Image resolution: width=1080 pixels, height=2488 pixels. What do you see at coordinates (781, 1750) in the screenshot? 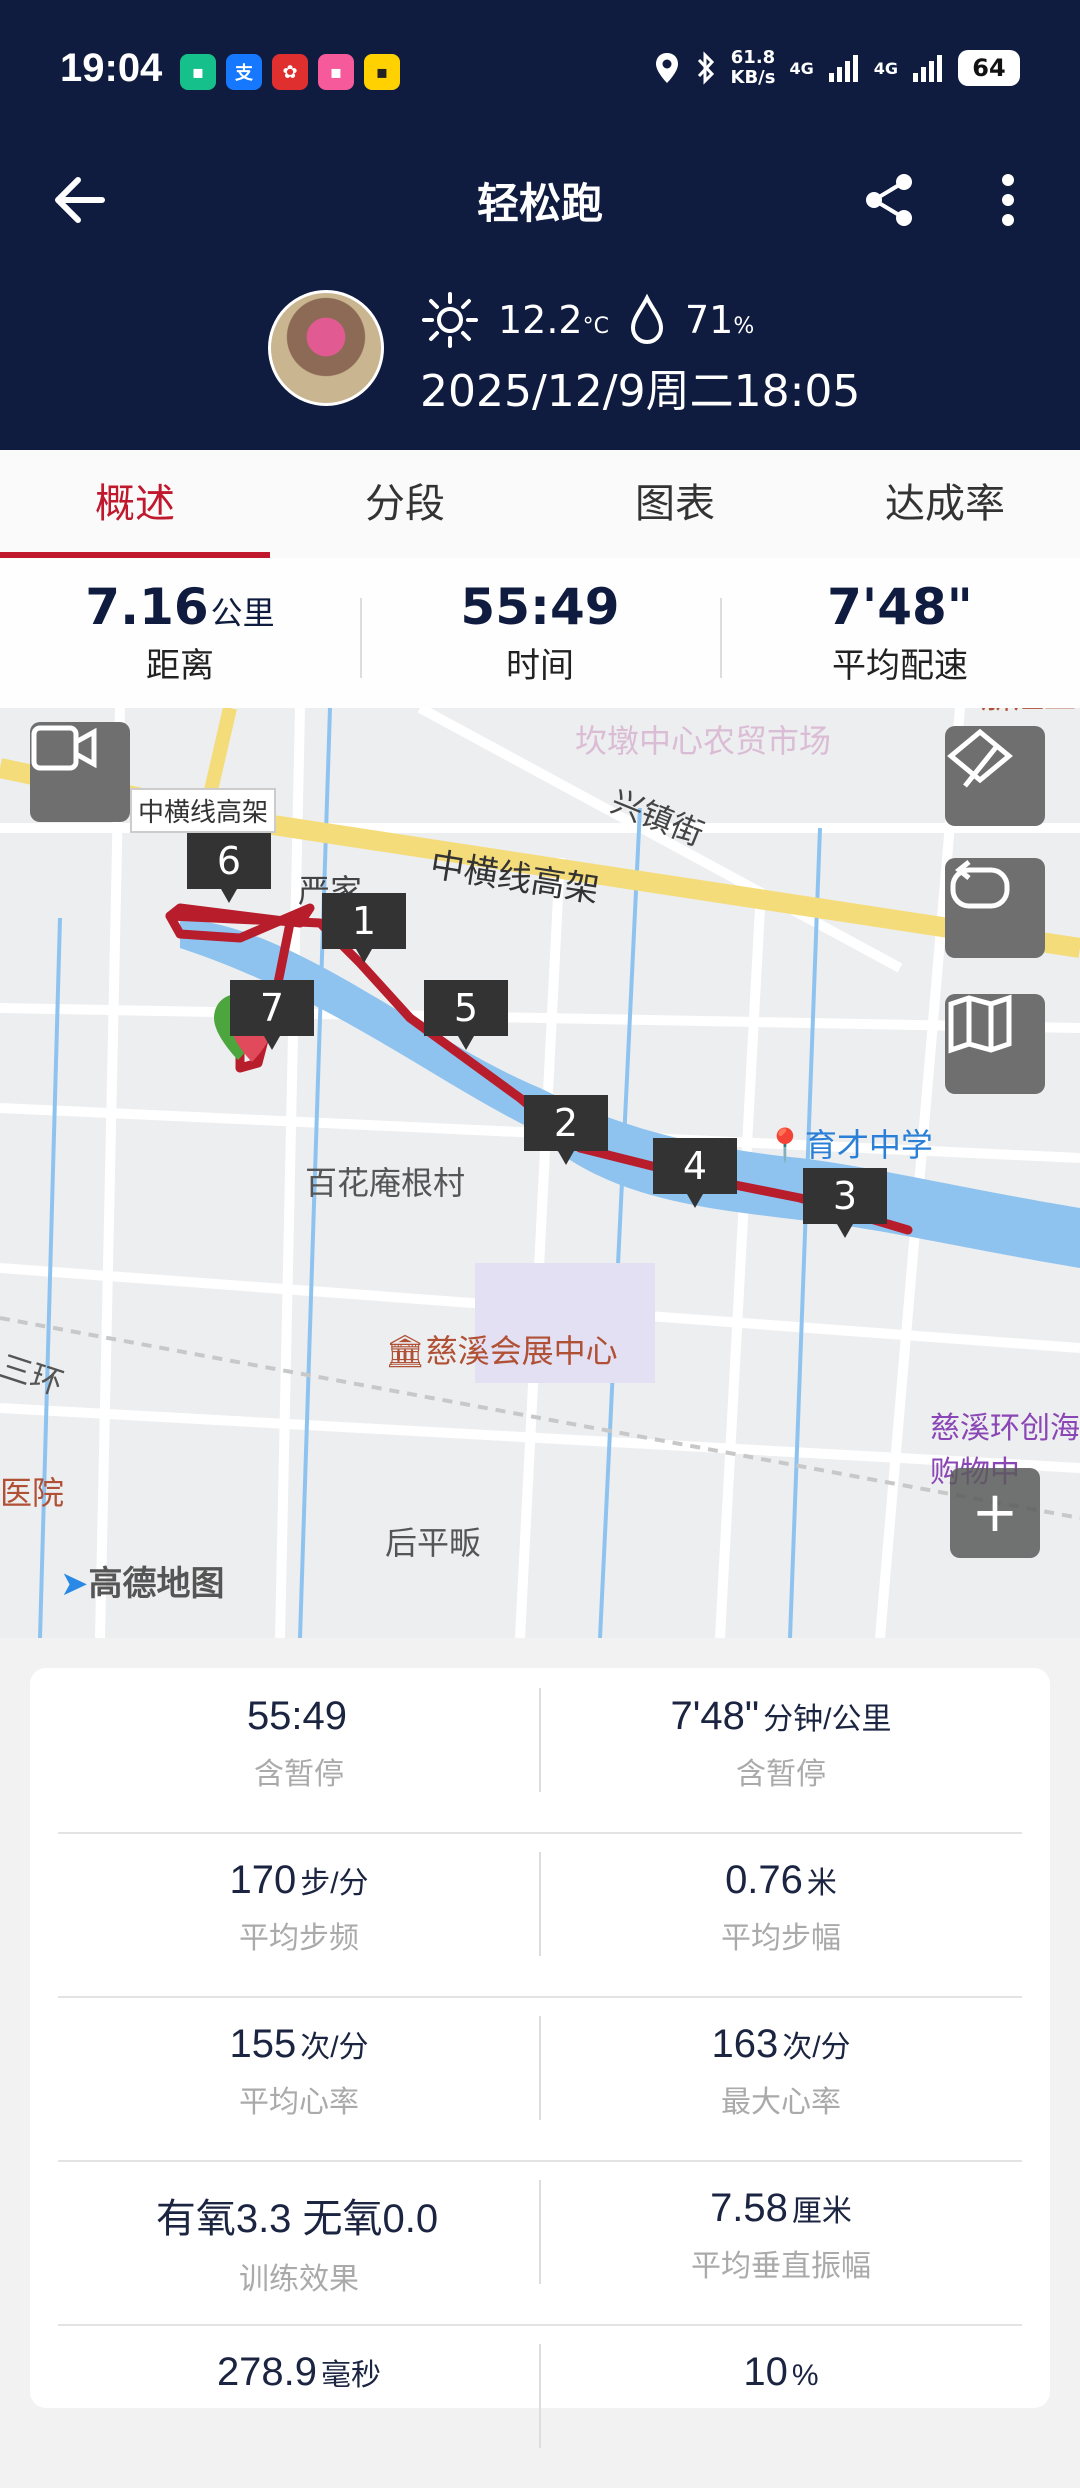
I see `stat-pace-with-pause: 7'48" 分钟/公里 含暂停` at bounding box center [781, 1750].